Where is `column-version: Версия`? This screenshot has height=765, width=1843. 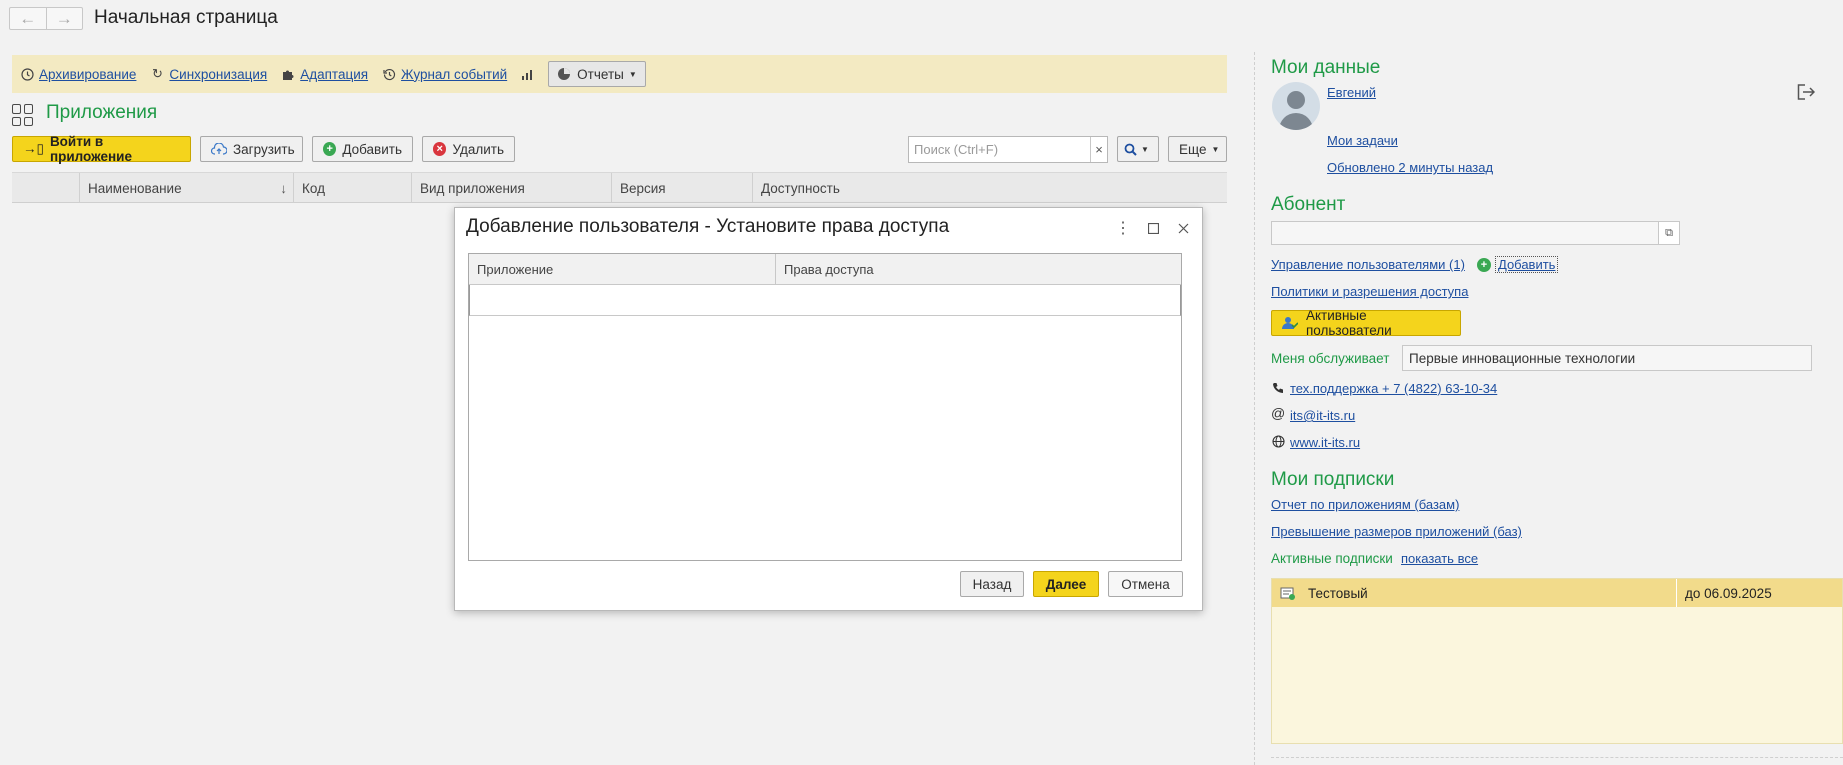 column-version: Версия is located at coordinates (681, 188).